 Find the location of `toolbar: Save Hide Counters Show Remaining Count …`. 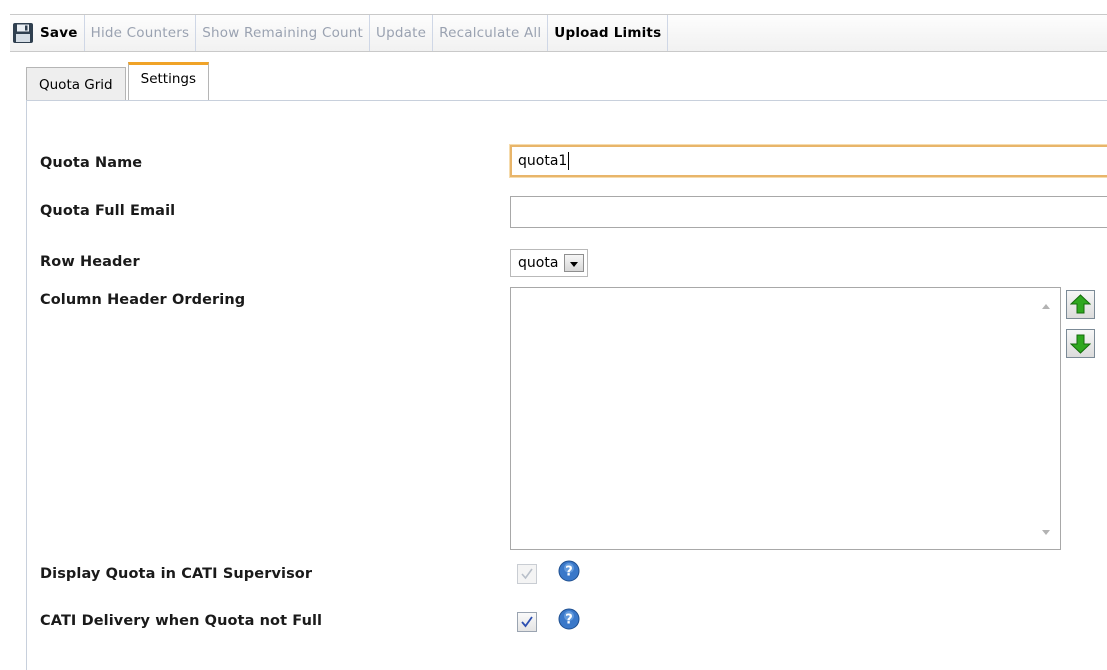

toolbar: Save Hide Counters Show Remaining Count … is located at coordinates (558, 33).